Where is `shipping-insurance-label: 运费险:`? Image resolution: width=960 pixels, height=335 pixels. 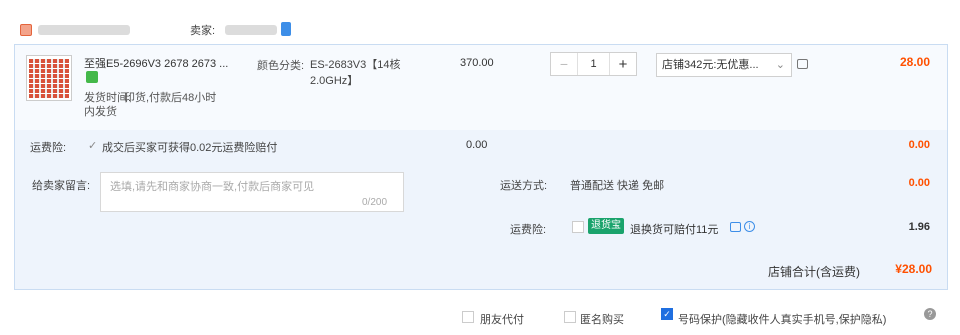
shipping-insurance-label: 运费险: is located at coordinates (48, 148).